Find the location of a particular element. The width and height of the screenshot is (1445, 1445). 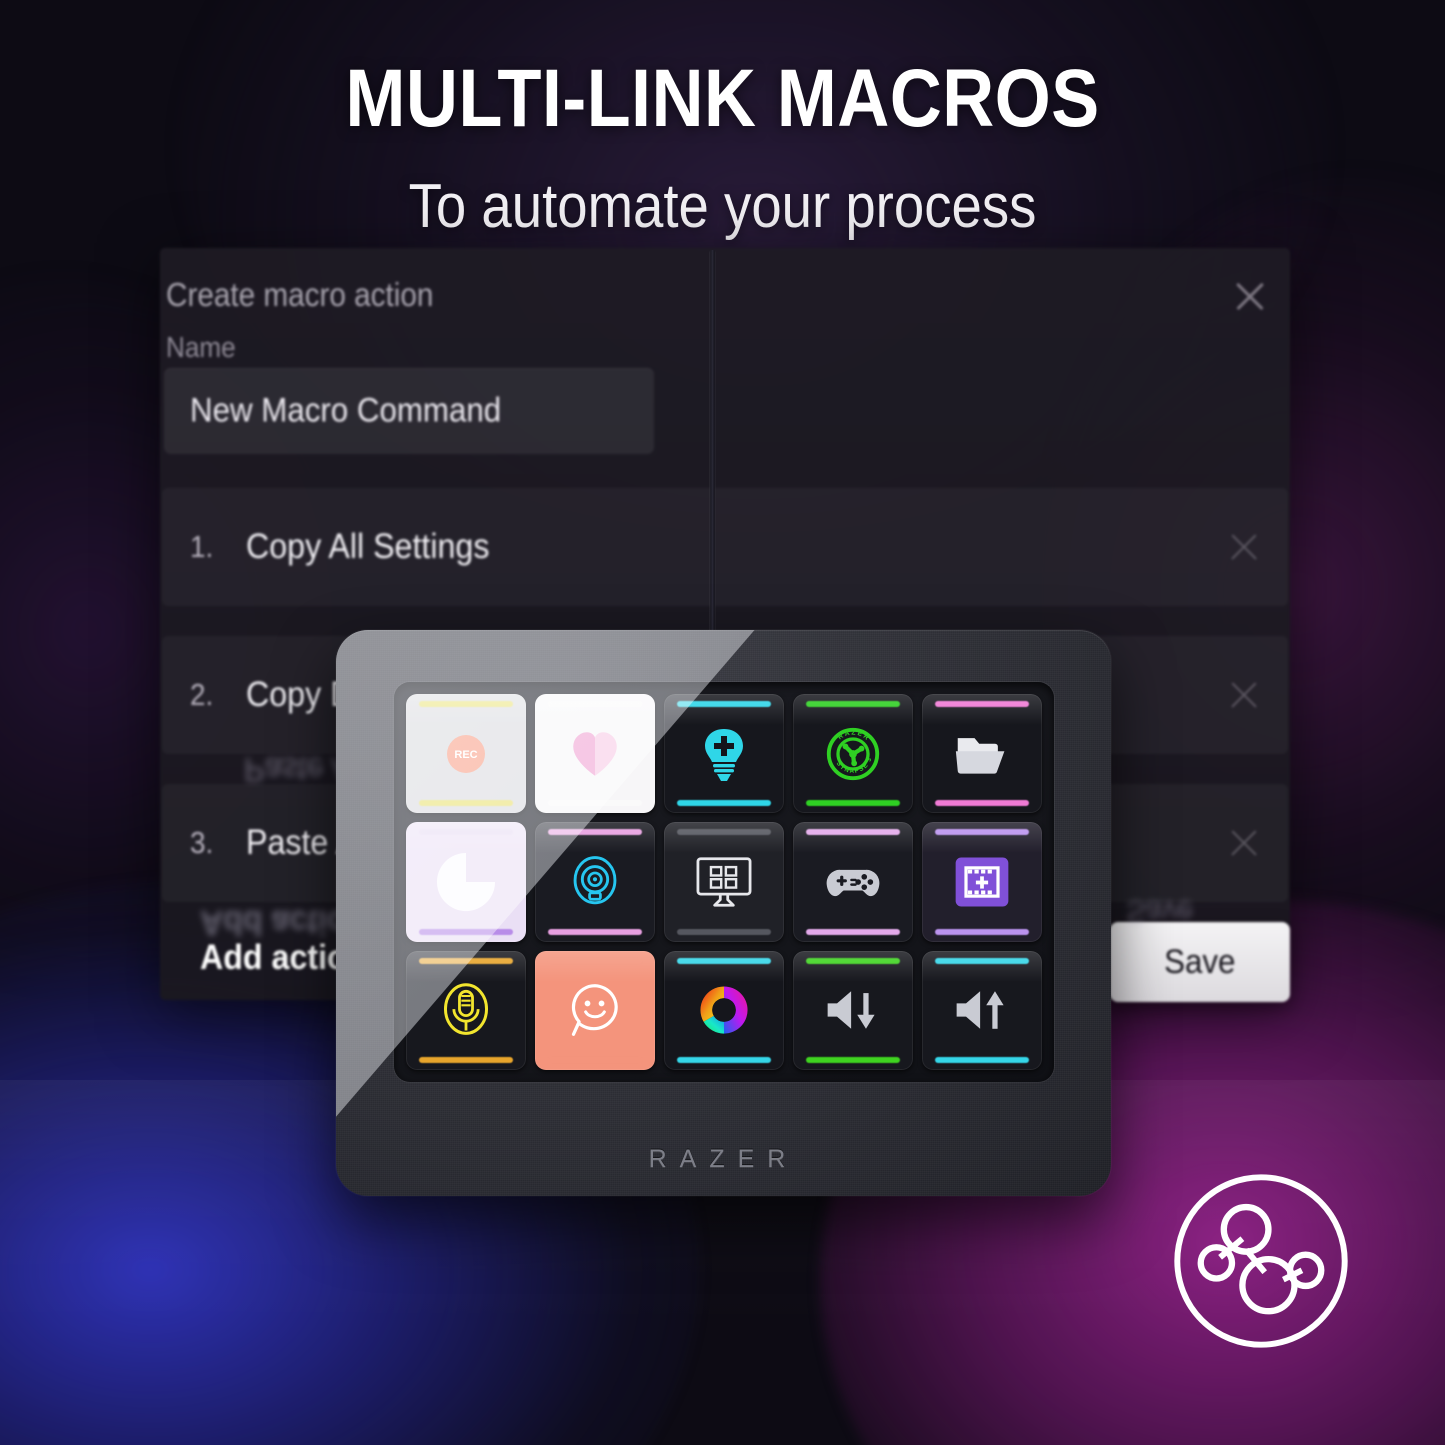

razer-synapse-key: RAZER SYNAPSE 3 is located at coordinates (853, 754).